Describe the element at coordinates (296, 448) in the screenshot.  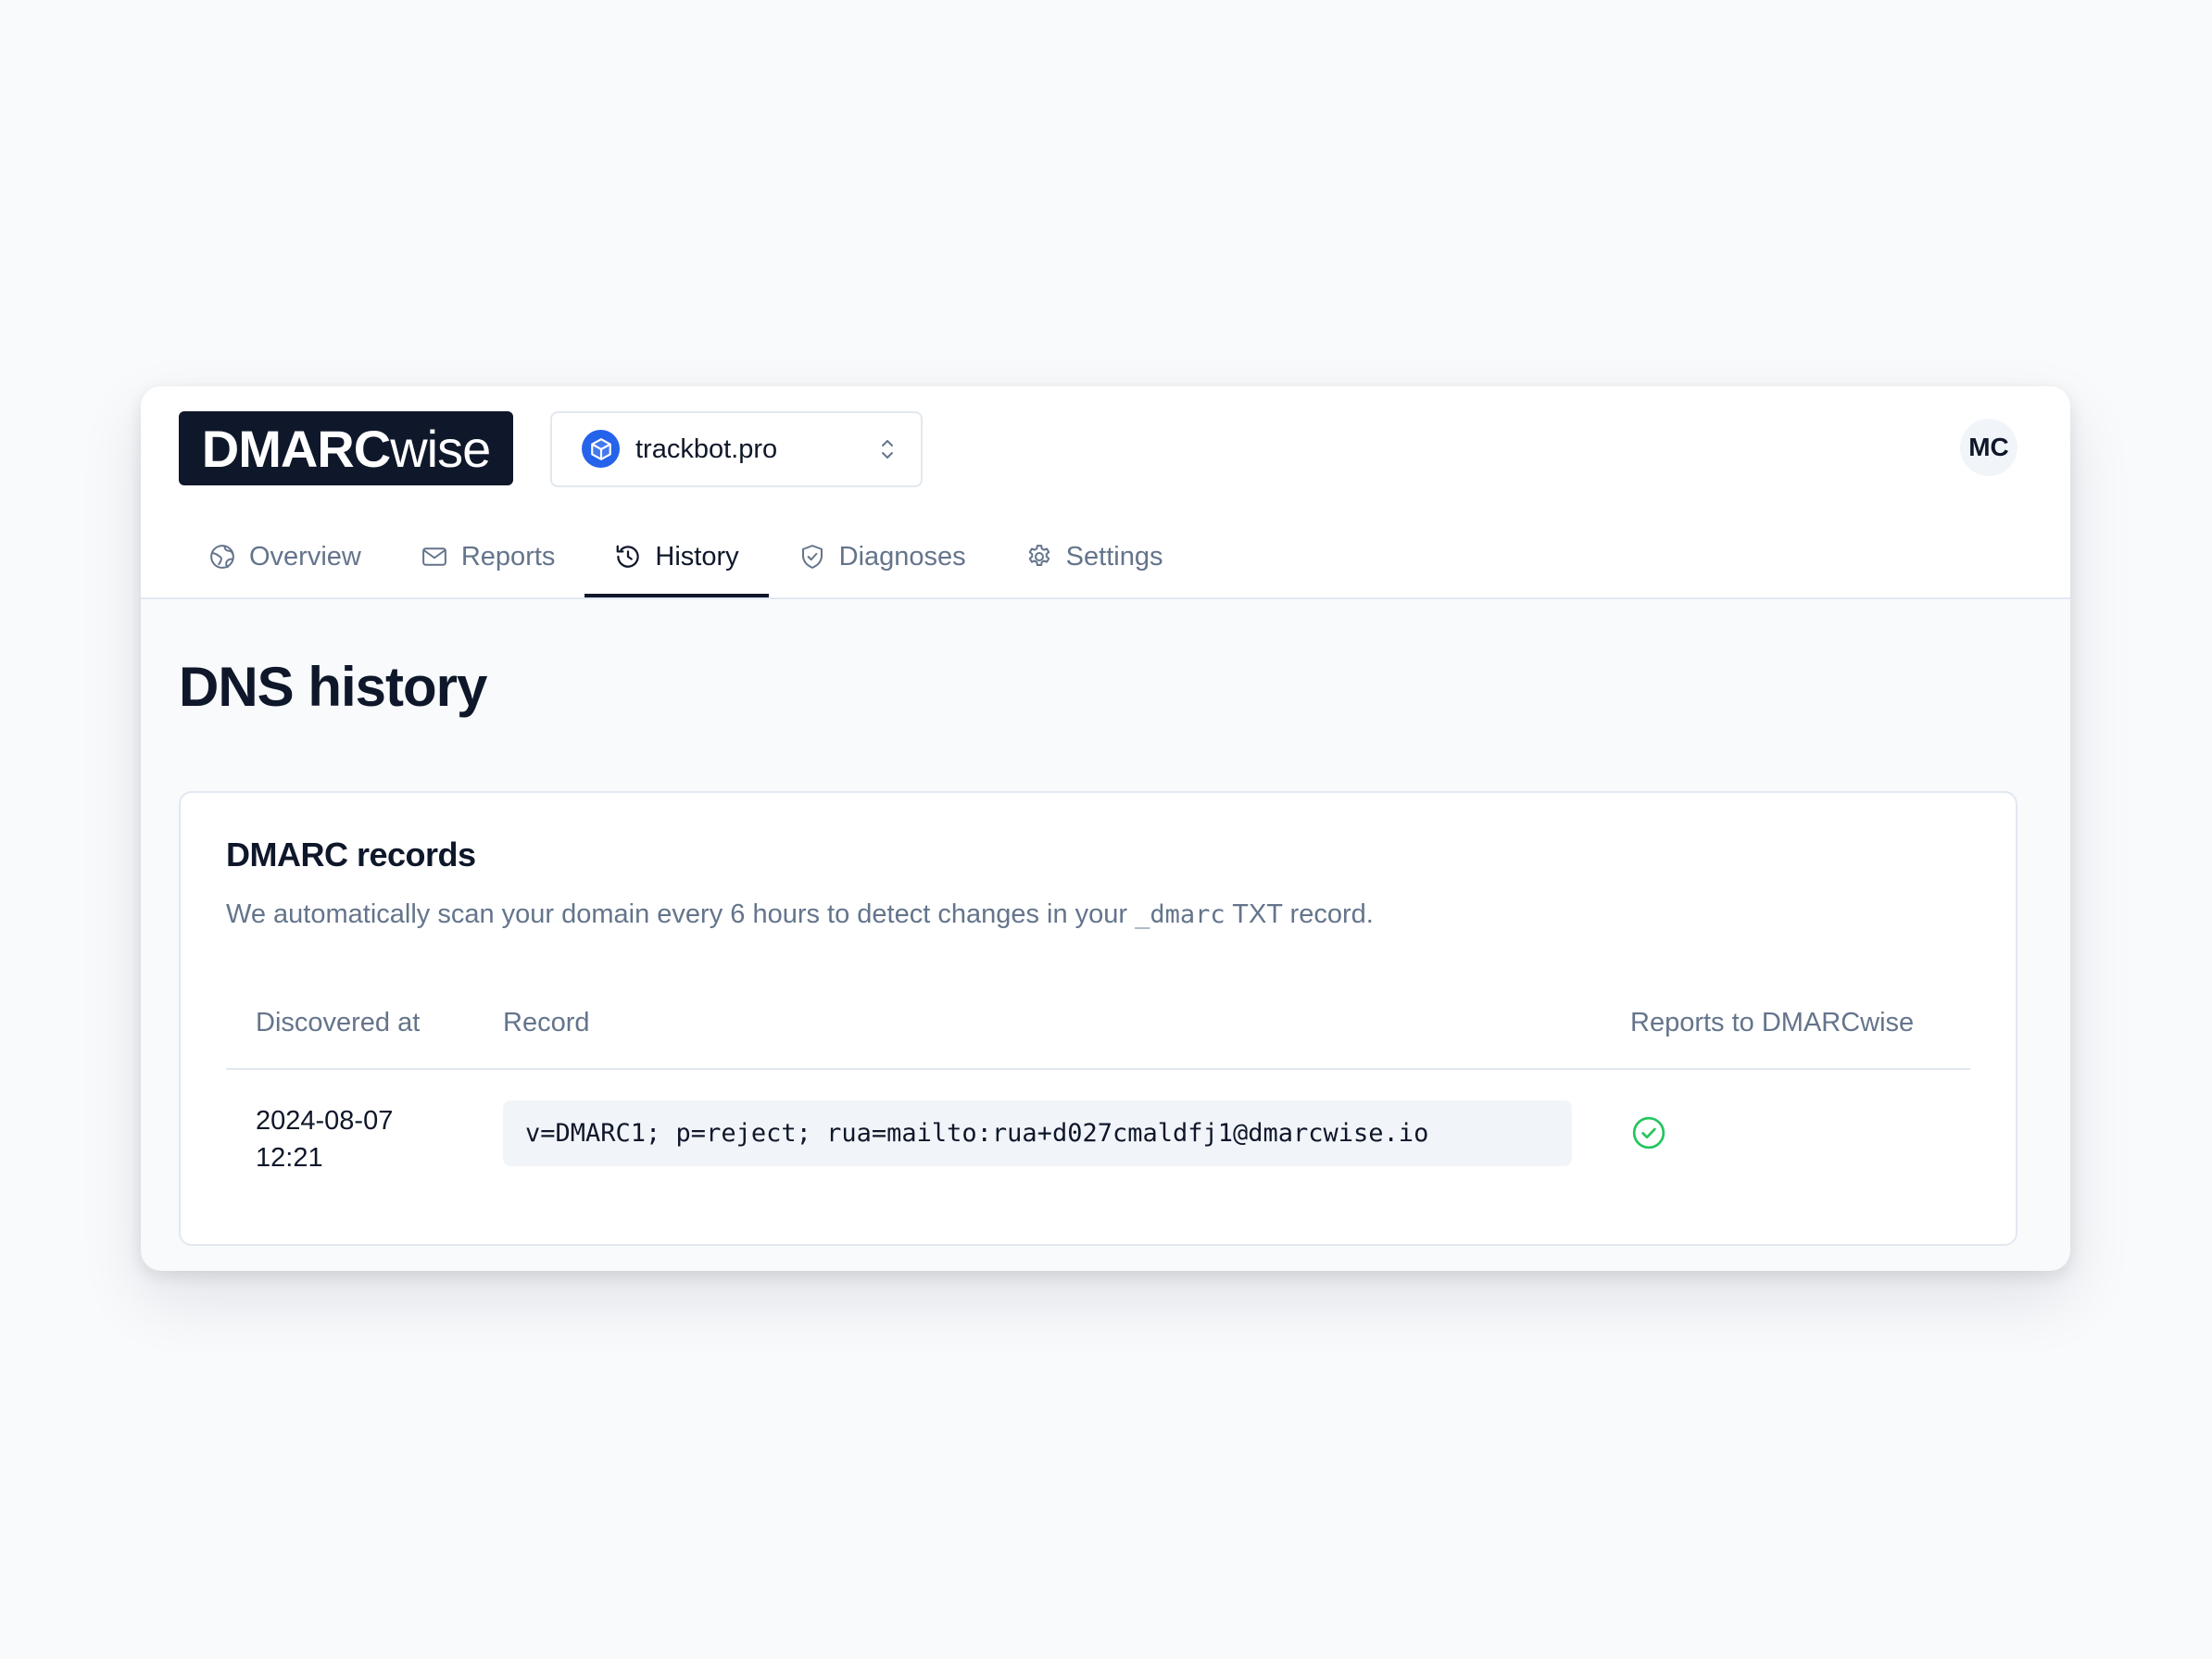
I see `logo-bold-text: DMARC` at that location.